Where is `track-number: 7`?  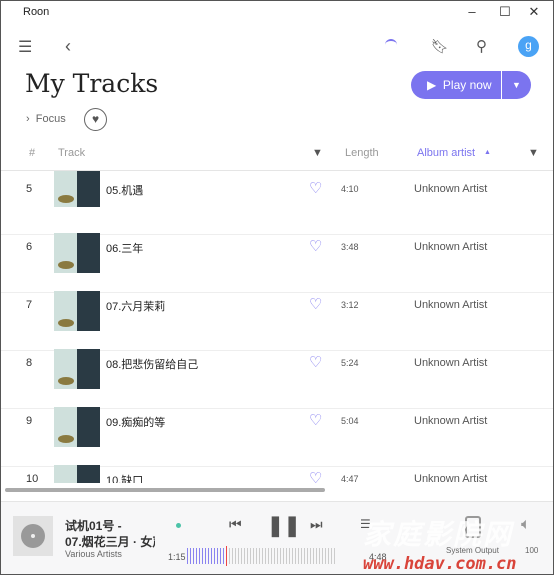
track-number: 7 is located at coordinates (29, 305).